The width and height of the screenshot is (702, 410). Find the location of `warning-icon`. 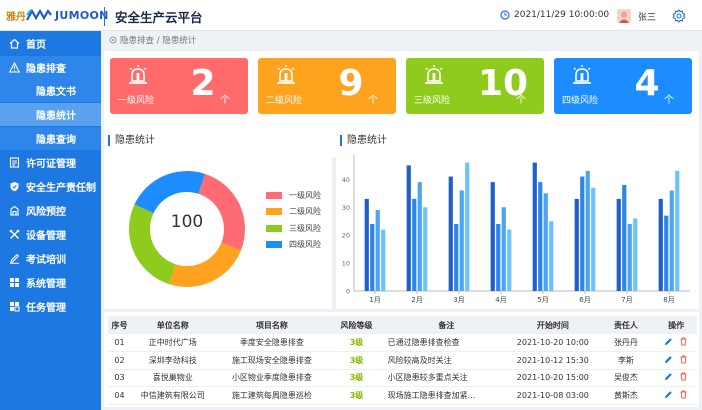

warning-icon is located at coordinates (14, 67).